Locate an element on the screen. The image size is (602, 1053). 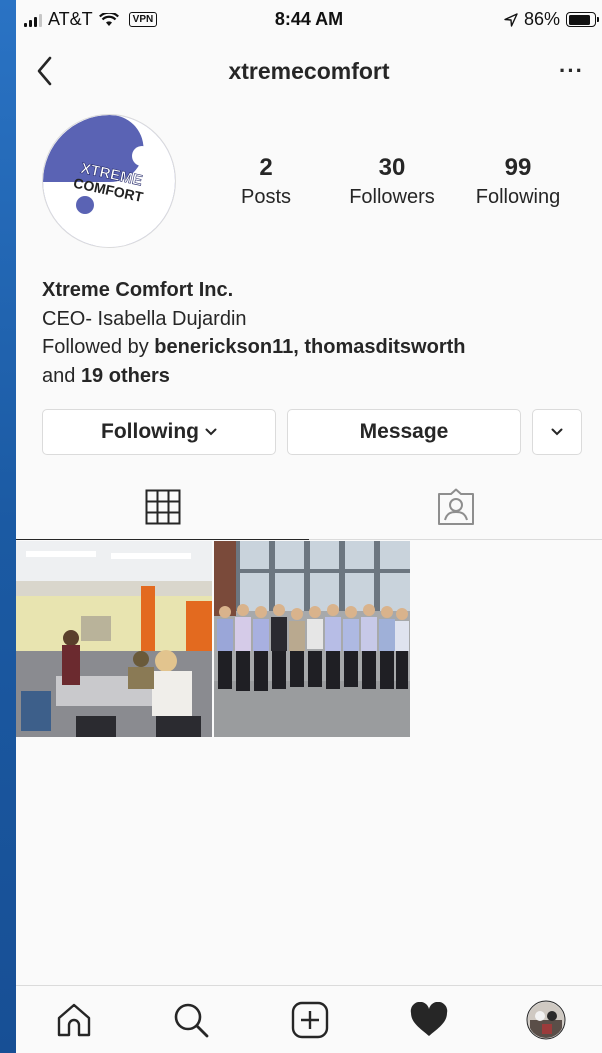
activity-heart-icon is located at coordinates (429, 1019).